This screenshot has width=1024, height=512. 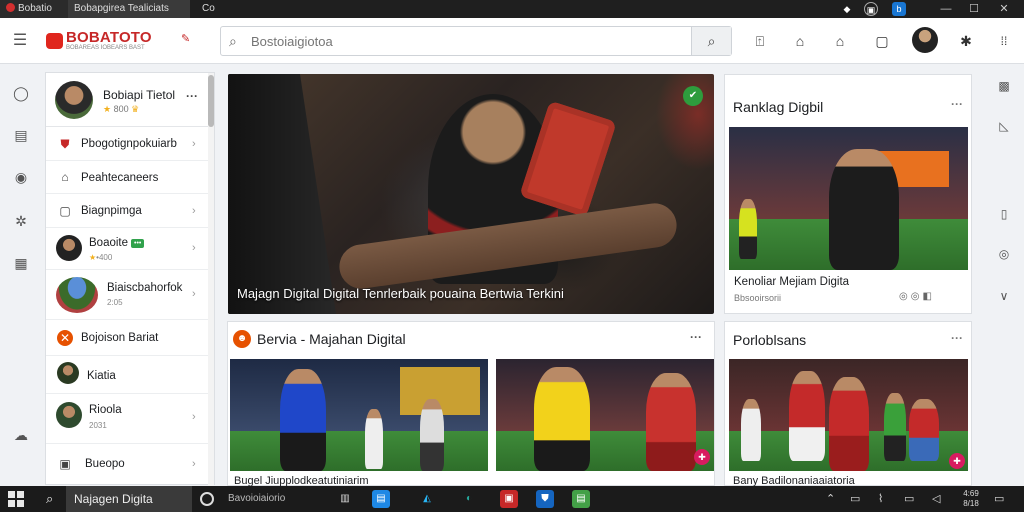 I want to click on house-icon: ⌂, so click(x=840, y=41).